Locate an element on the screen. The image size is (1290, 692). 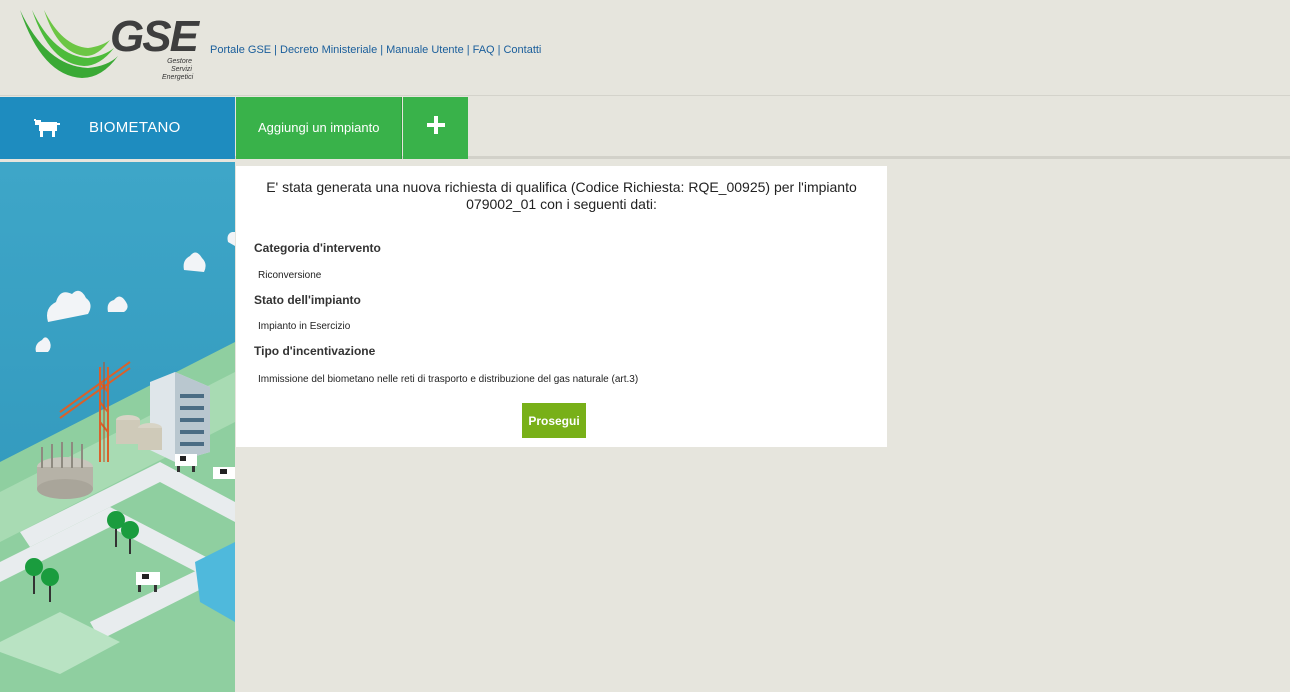
logo-subtitle: Gestore Servizi Energetici is located at coordinates (178, 70).